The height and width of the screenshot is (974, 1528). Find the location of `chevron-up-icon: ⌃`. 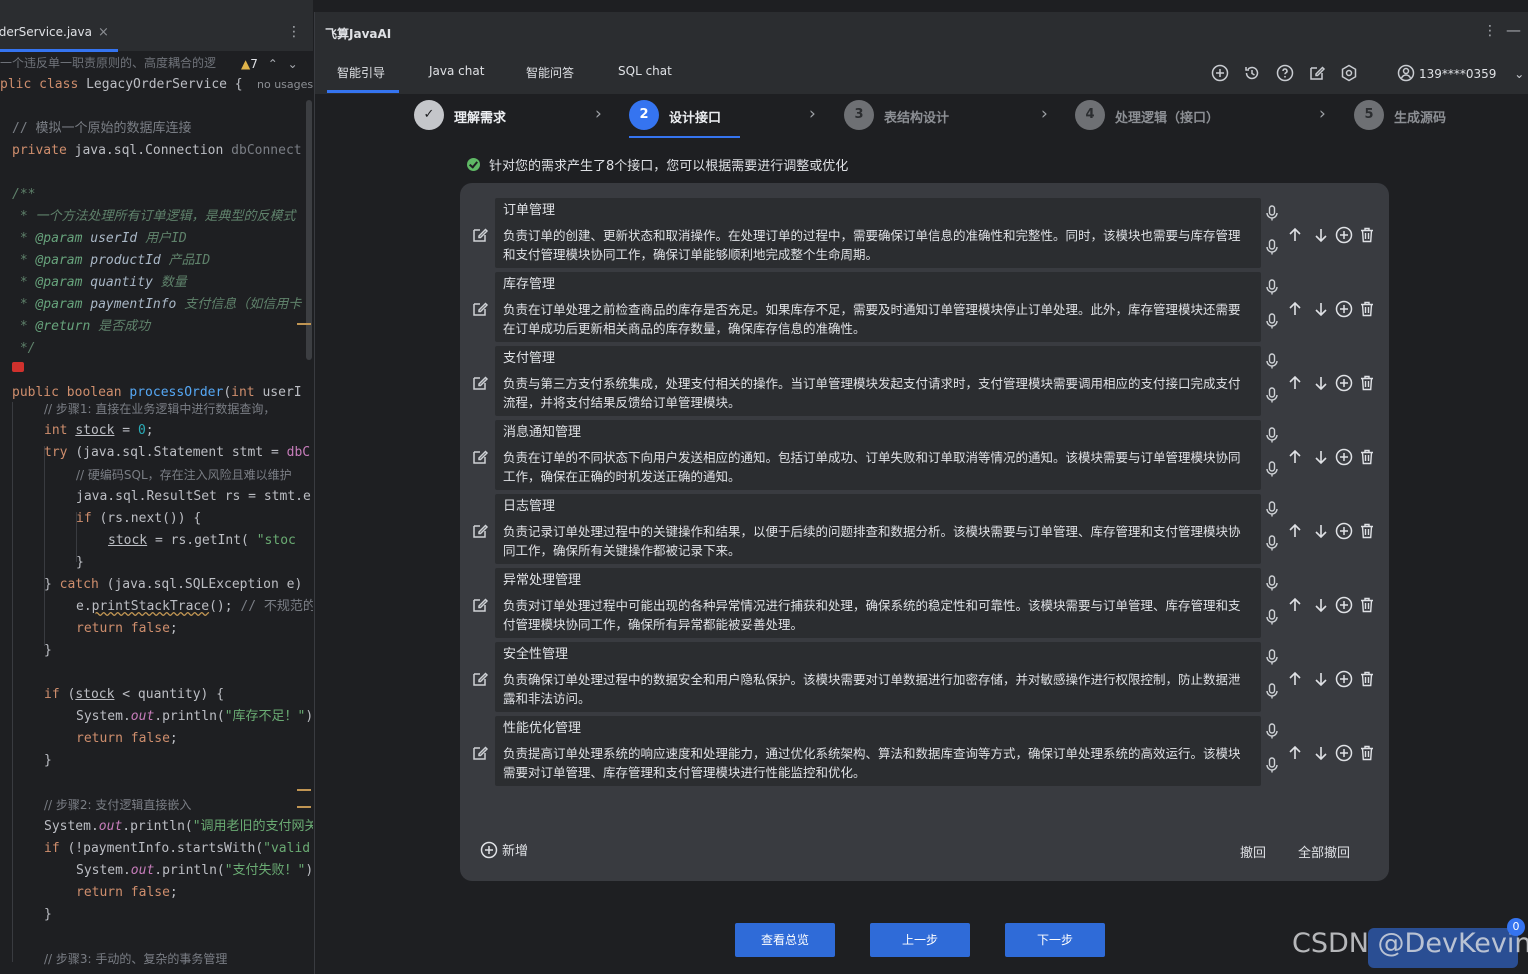

chevron-up-icon: ⌃ is located at coordinates (273, 64).